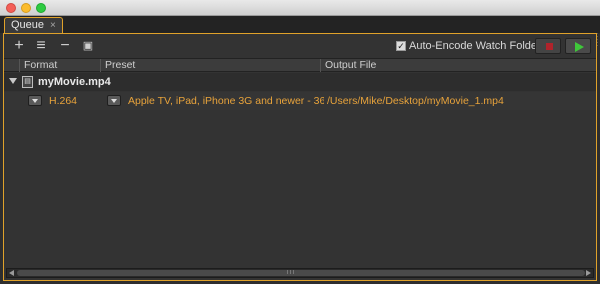 This screenshot has width=600, height=284. I want to click on column-headers: Format Preset Output File, so click(300, 65).